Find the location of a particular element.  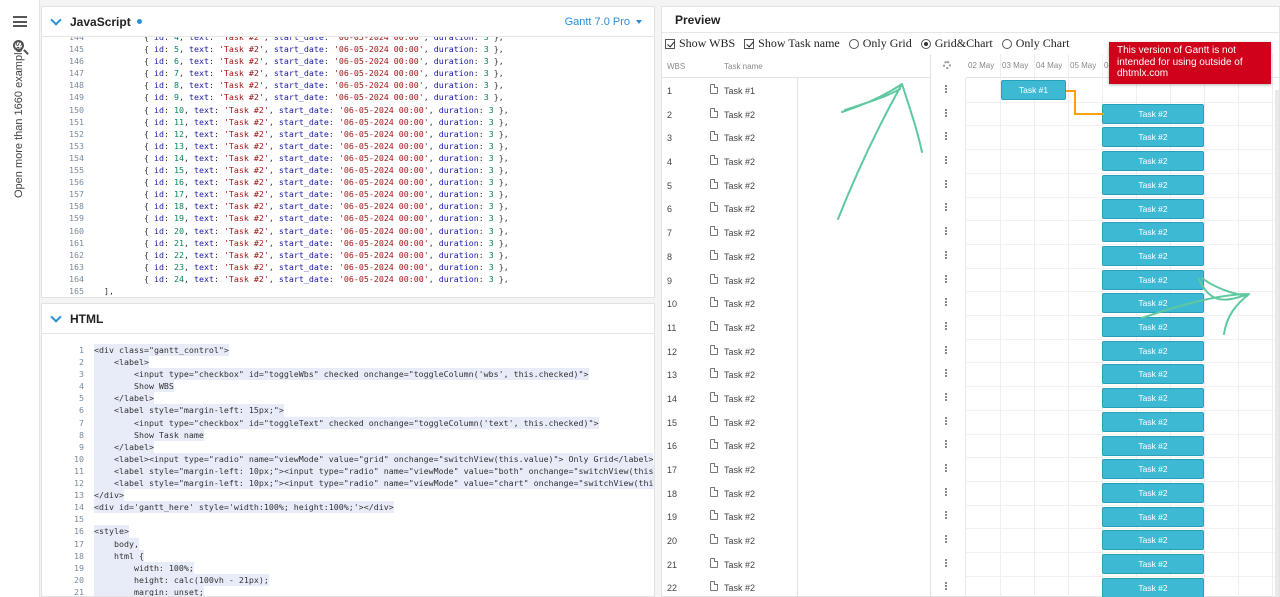

javascript-pane-title: JavaScript is located at coordinates (100, 21).